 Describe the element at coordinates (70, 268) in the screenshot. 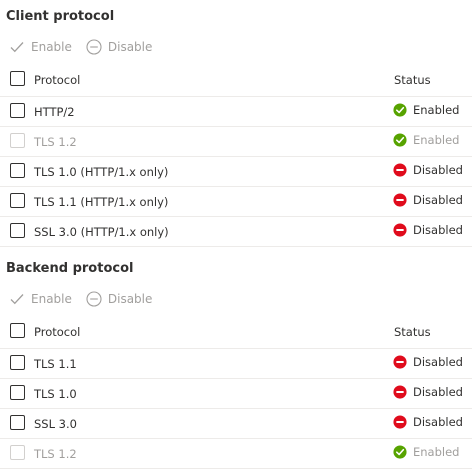

I see `section-title: Backend protocol` at that location.